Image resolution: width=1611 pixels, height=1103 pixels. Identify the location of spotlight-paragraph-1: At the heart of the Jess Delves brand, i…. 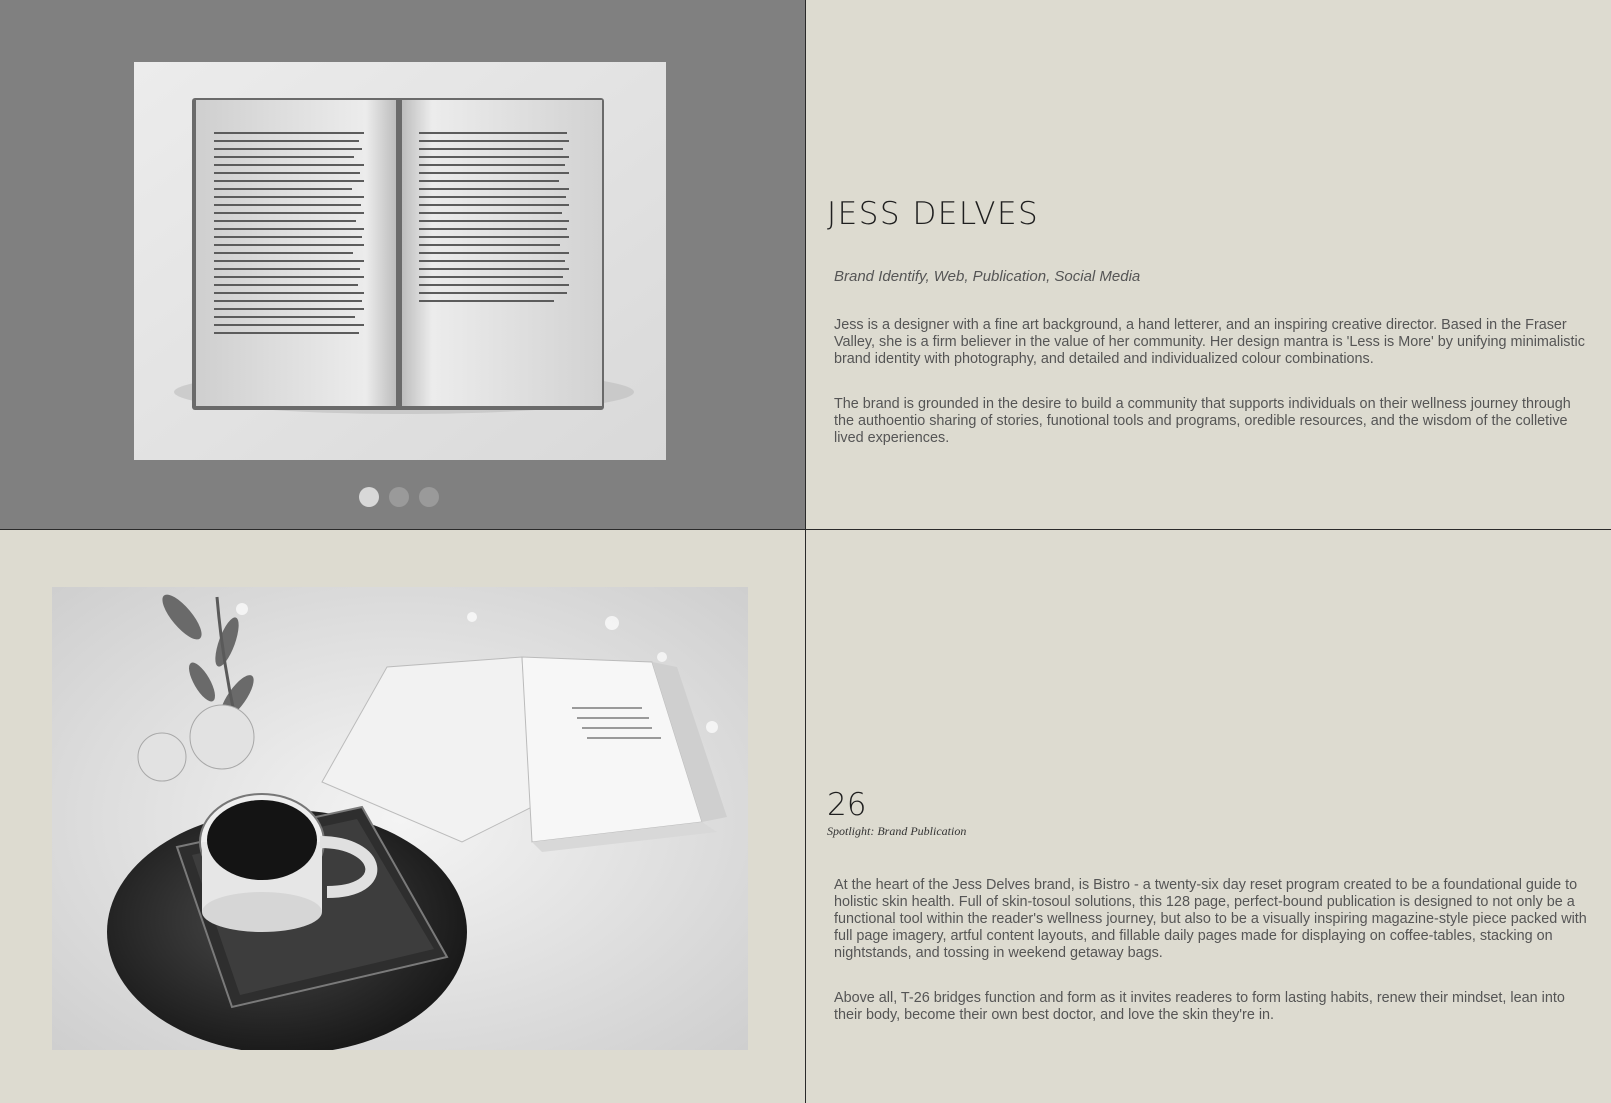
(1210, 919).